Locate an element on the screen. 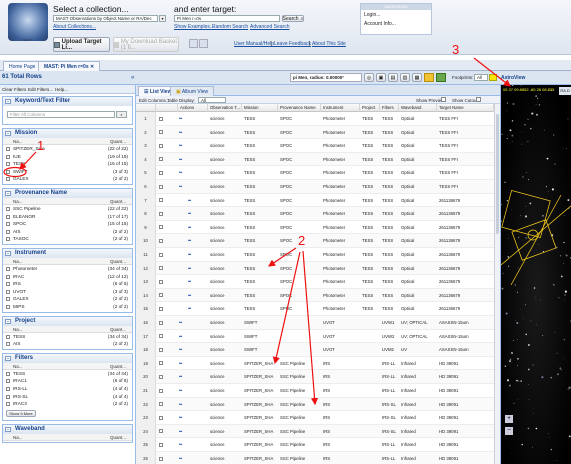 This screenshot has width=571, height=464. header-waveband: Waveband is located at coordinates (418, 108).